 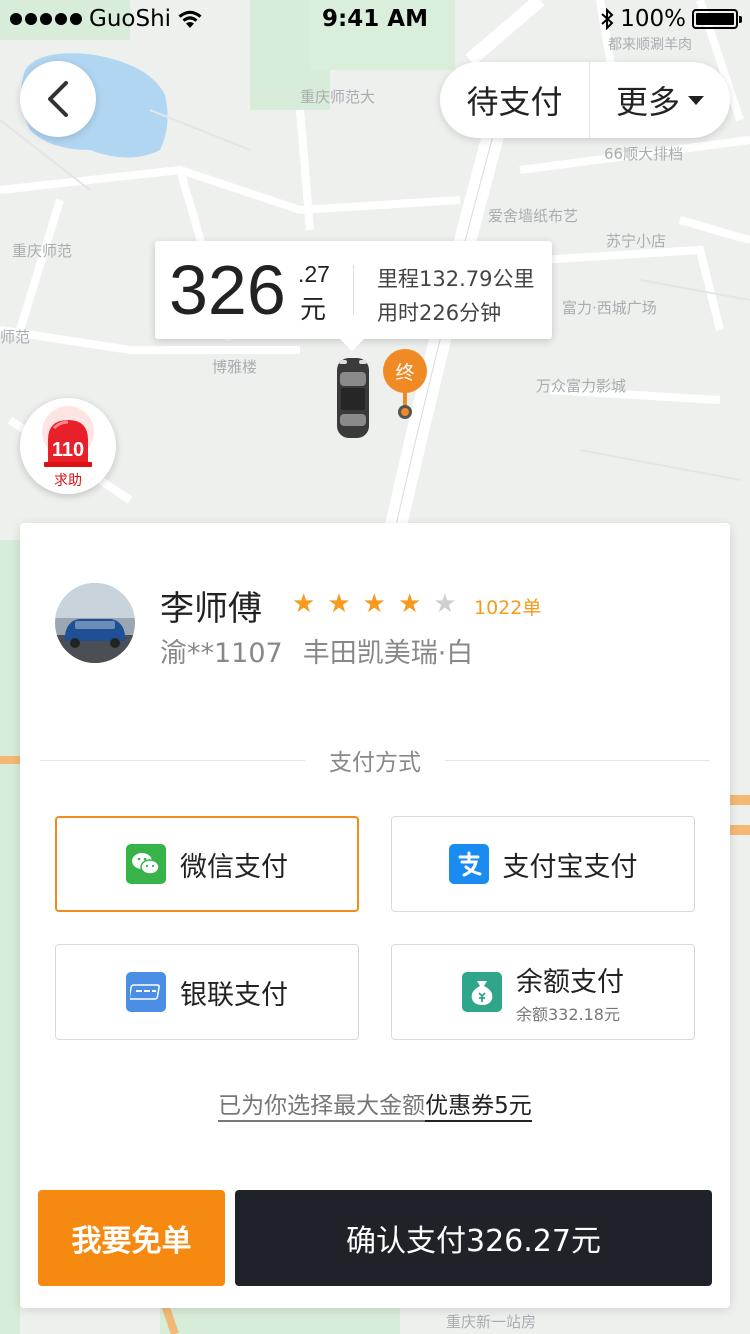 I want to click on sos-button: 110 求助, so click(x=68, y=446).